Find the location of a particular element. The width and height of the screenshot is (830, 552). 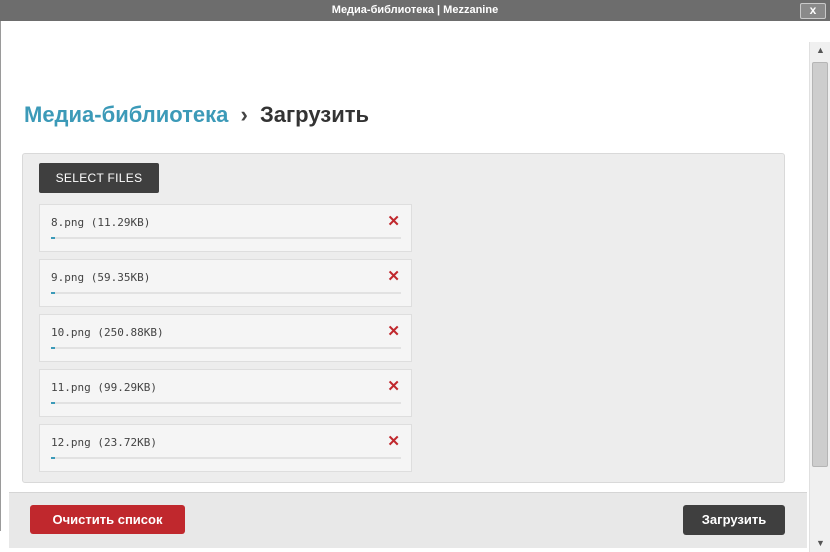

file-item: 12.png (23.72KB) ✕ is located at coordinates (225, 448).